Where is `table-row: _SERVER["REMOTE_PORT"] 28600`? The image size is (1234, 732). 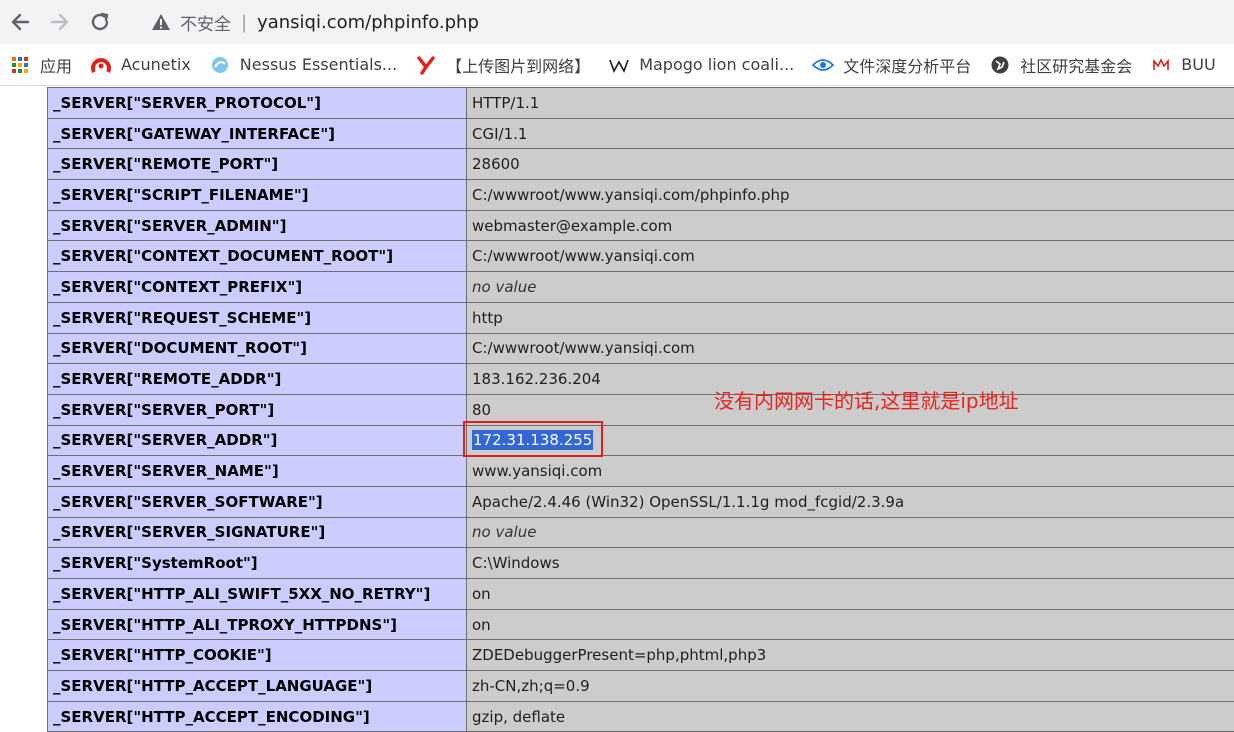 table-row: _SERVER["REMOTE_PORT"] 28600 is located at coordinates (640, 164).